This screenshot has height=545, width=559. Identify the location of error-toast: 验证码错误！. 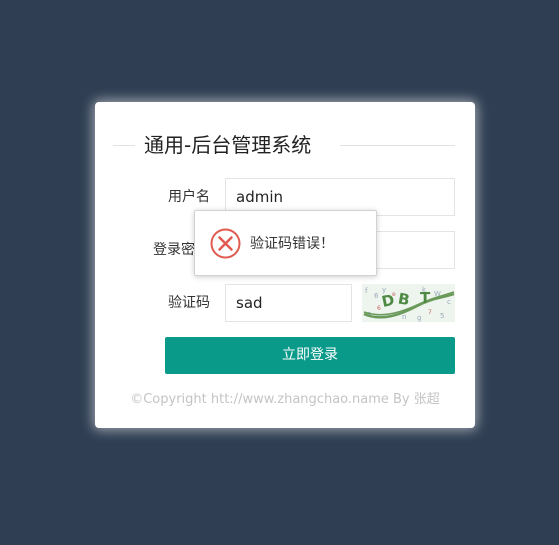
(285, 243).